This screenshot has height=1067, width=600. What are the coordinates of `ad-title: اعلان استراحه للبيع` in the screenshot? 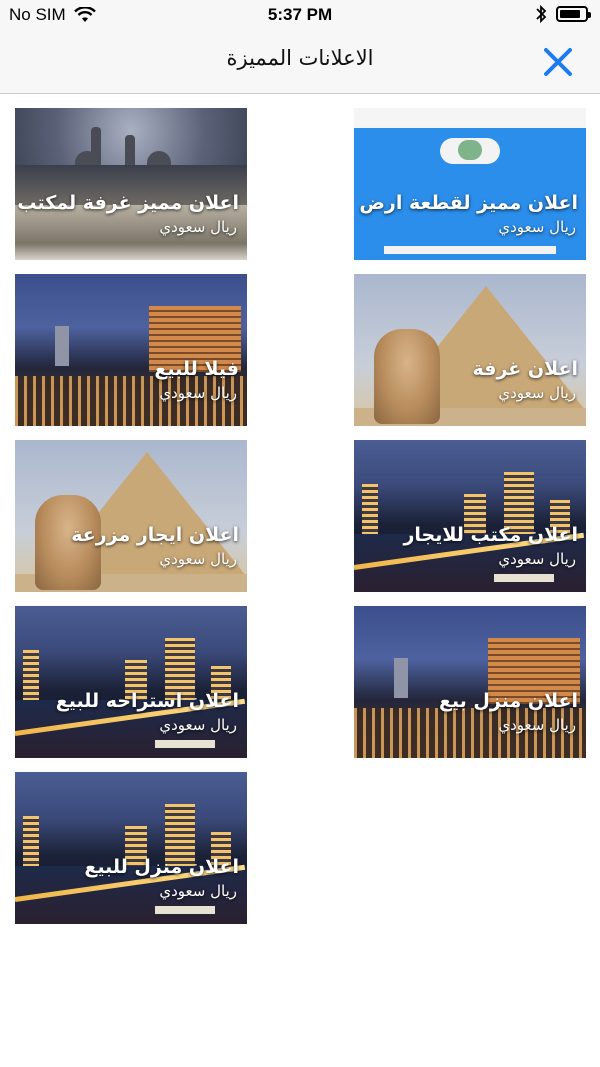 It's located at (147, 701).